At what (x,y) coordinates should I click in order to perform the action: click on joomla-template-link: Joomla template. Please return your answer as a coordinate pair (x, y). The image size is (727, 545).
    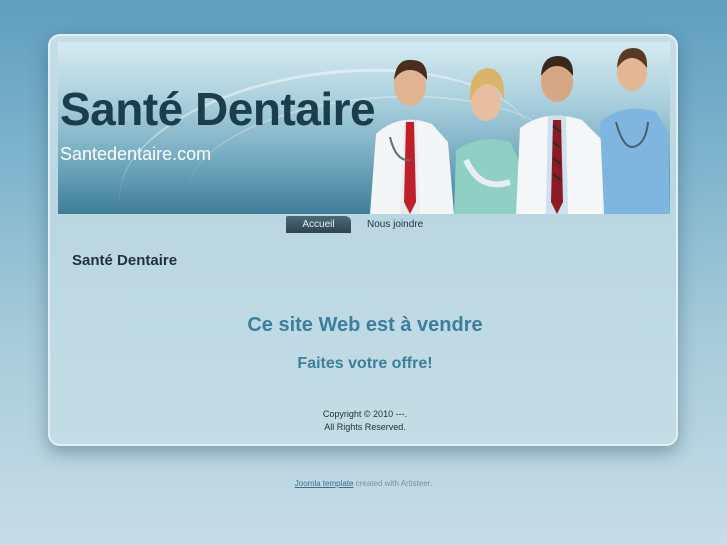
    Looking at the image, I should click on (324, 483).